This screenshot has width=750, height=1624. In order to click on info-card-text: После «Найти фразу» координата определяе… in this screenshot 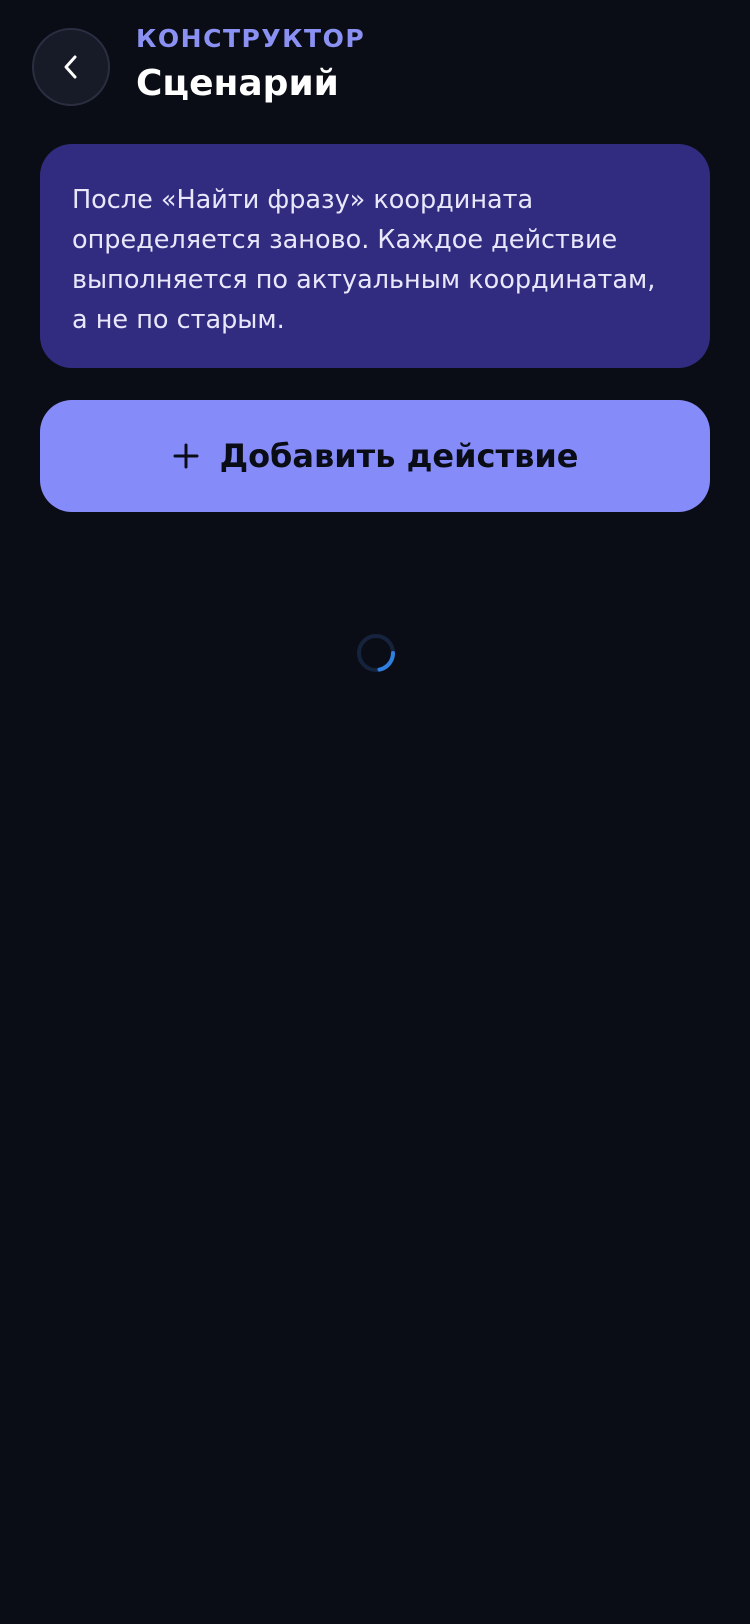, I will do `click(364, 260)`.